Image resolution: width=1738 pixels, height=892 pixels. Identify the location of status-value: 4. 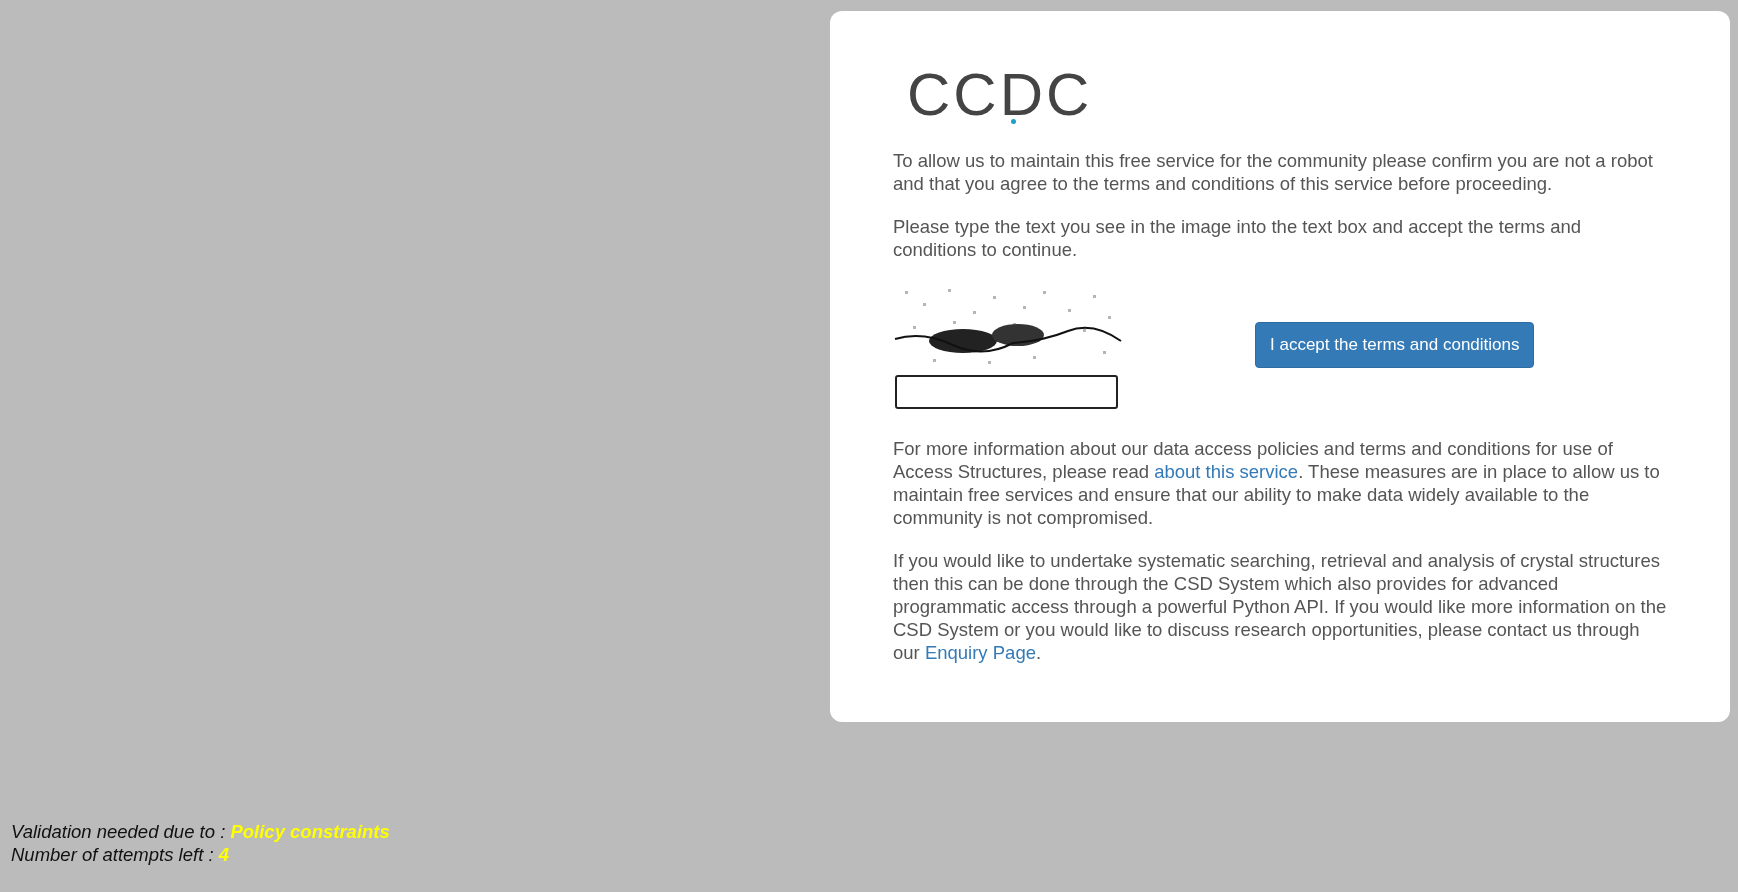
(223, 854).